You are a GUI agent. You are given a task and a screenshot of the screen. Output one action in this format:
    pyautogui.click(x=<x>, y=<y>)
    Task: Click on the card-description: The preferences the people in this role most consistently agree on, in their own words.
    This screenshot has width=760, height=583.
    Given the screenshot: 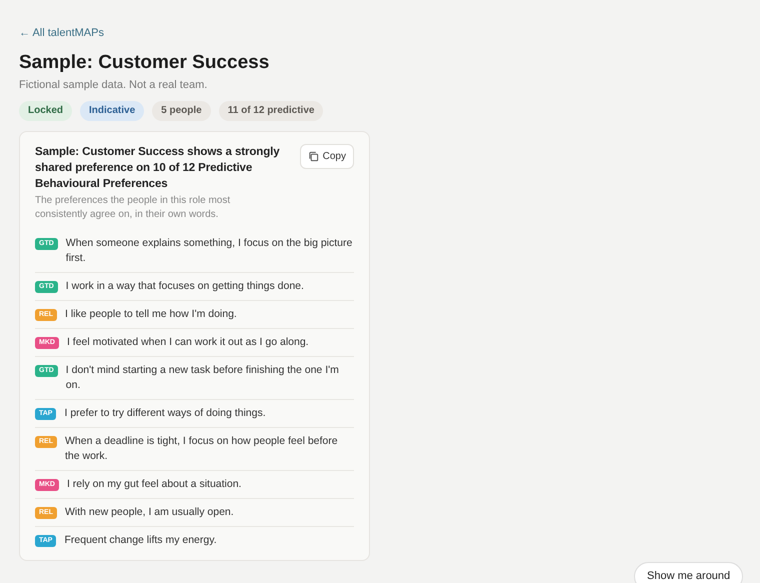 What is the action you would take?
    pyautogui.click(x=133, y=208)
    